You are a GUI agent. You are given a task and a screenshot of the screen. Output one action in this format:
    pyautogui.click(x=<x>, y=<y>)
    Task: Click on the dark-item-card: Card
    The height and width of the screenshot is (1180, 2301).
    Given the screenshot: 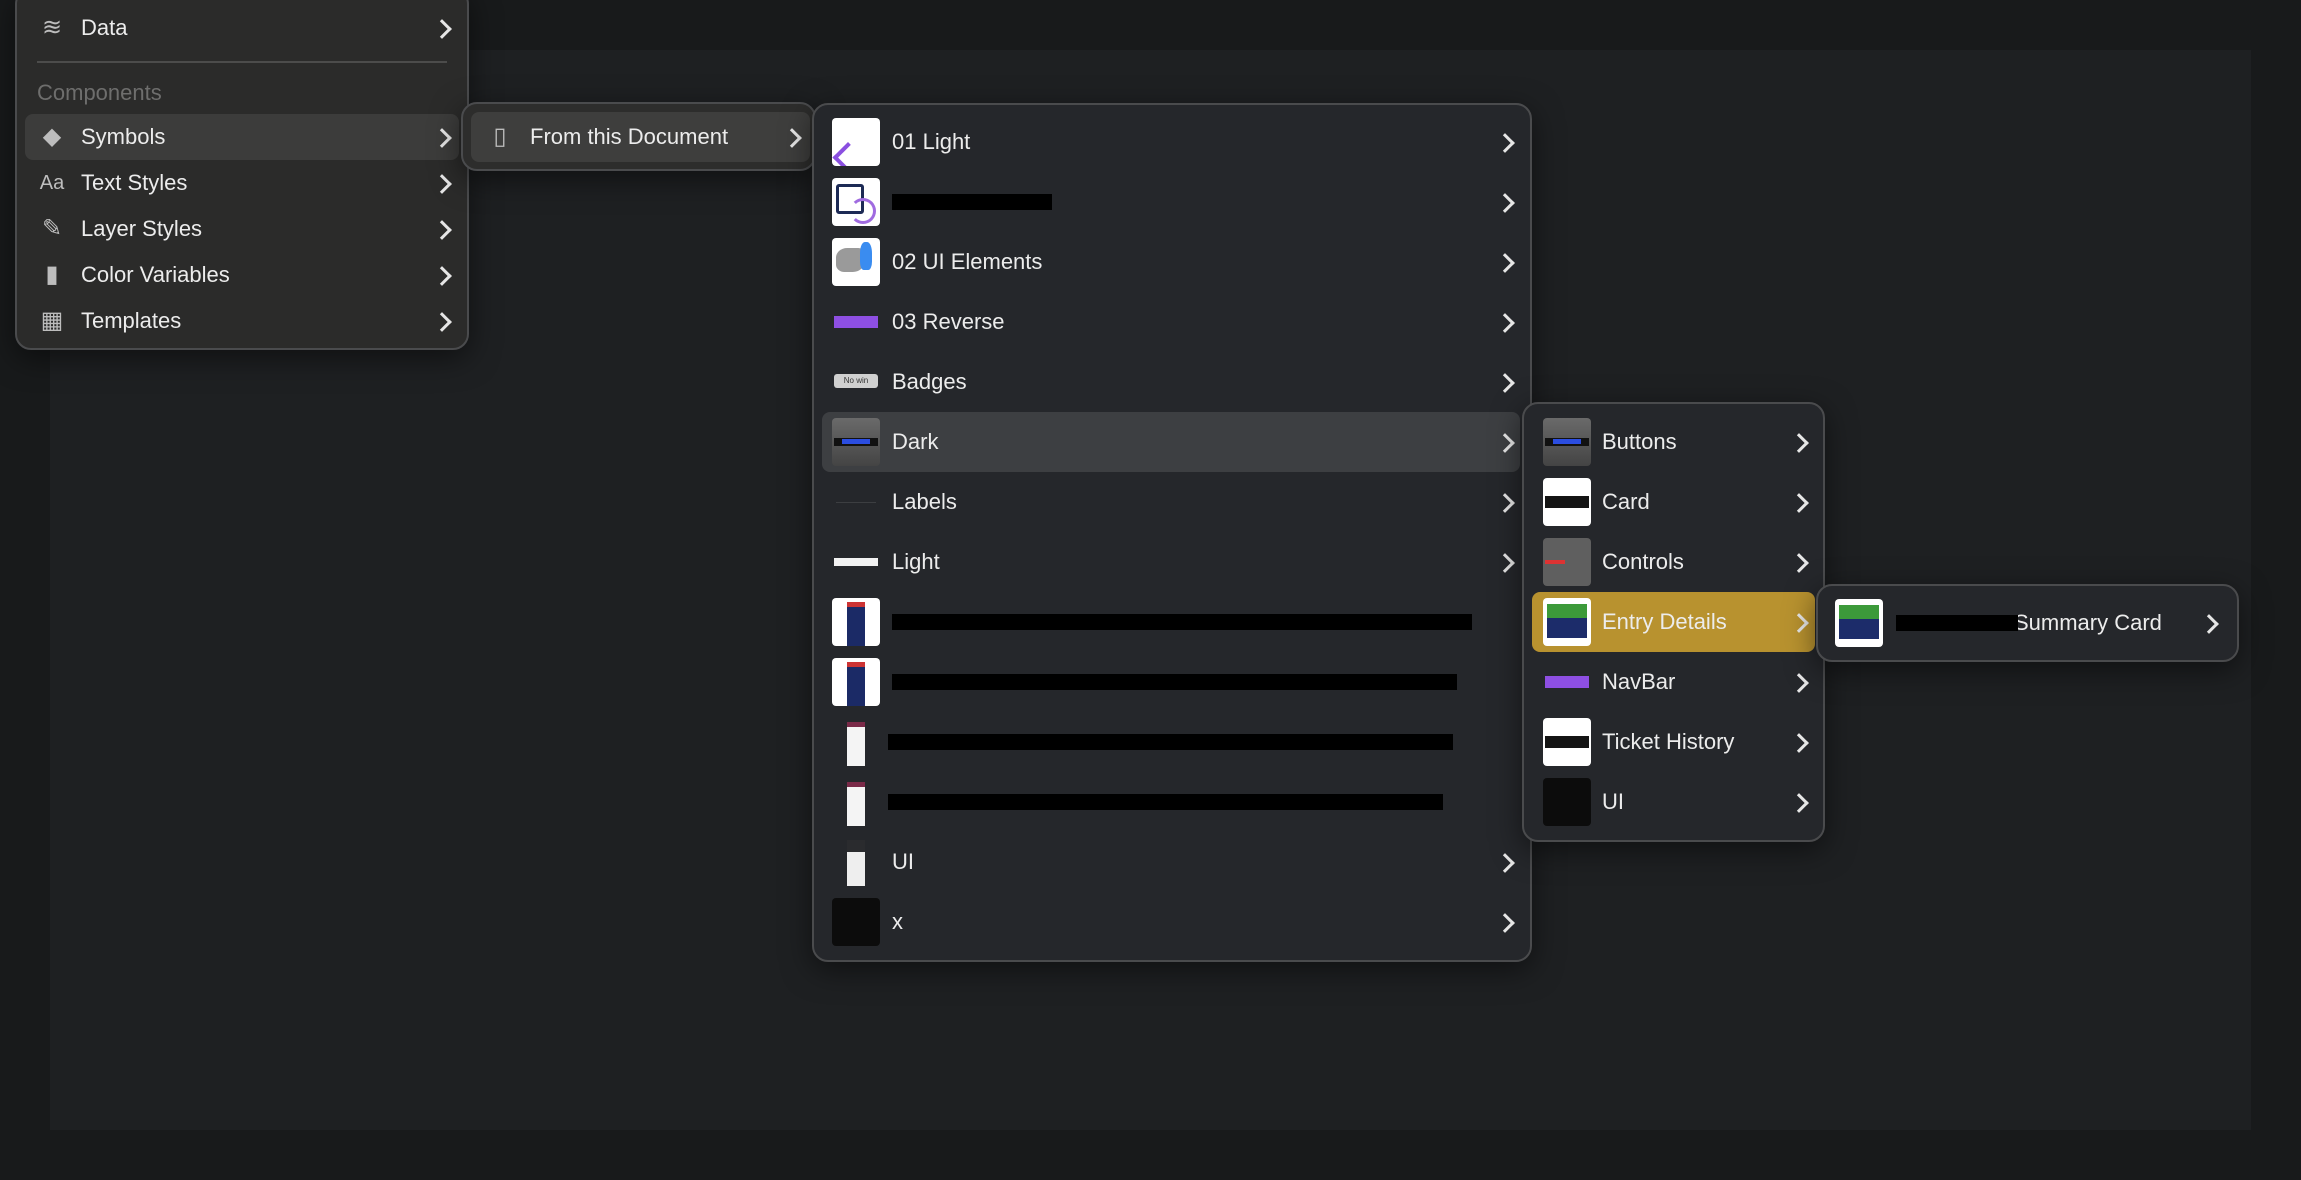 What is the action you would take?
    pyautogui.click(x=1673, y=502)
    